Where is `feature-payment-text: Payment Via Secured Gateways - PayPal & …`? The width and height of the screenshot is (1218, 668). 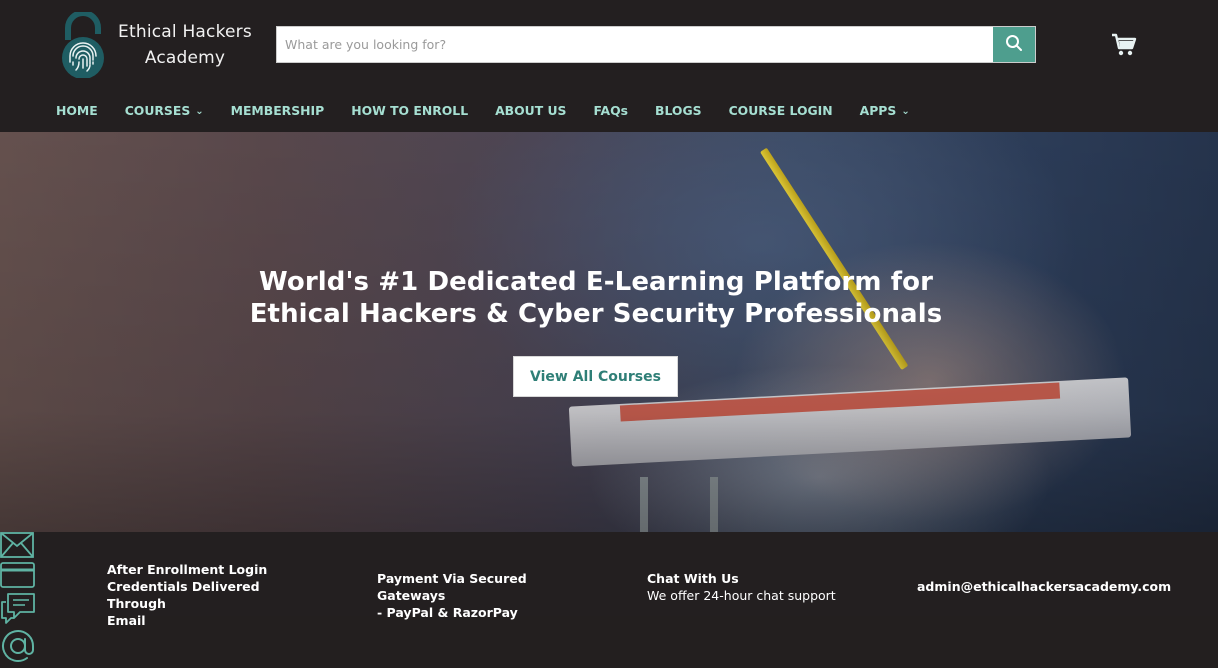 feature-payment-text: Payment Via Secured Gateways - PayPal & … is located at coordinates (484, 595).